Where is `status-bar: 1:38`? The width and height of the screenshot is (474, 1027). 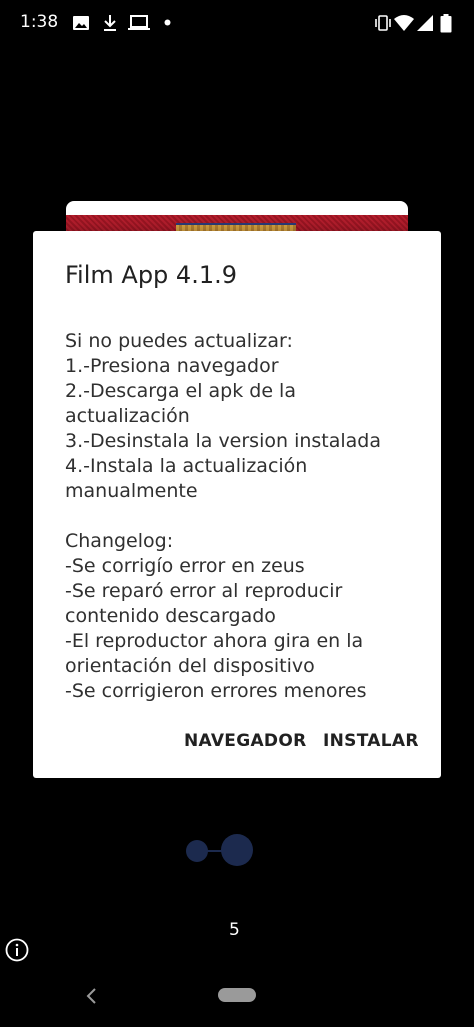 status-bar: 1:38 is located at coordinates (237, 23).